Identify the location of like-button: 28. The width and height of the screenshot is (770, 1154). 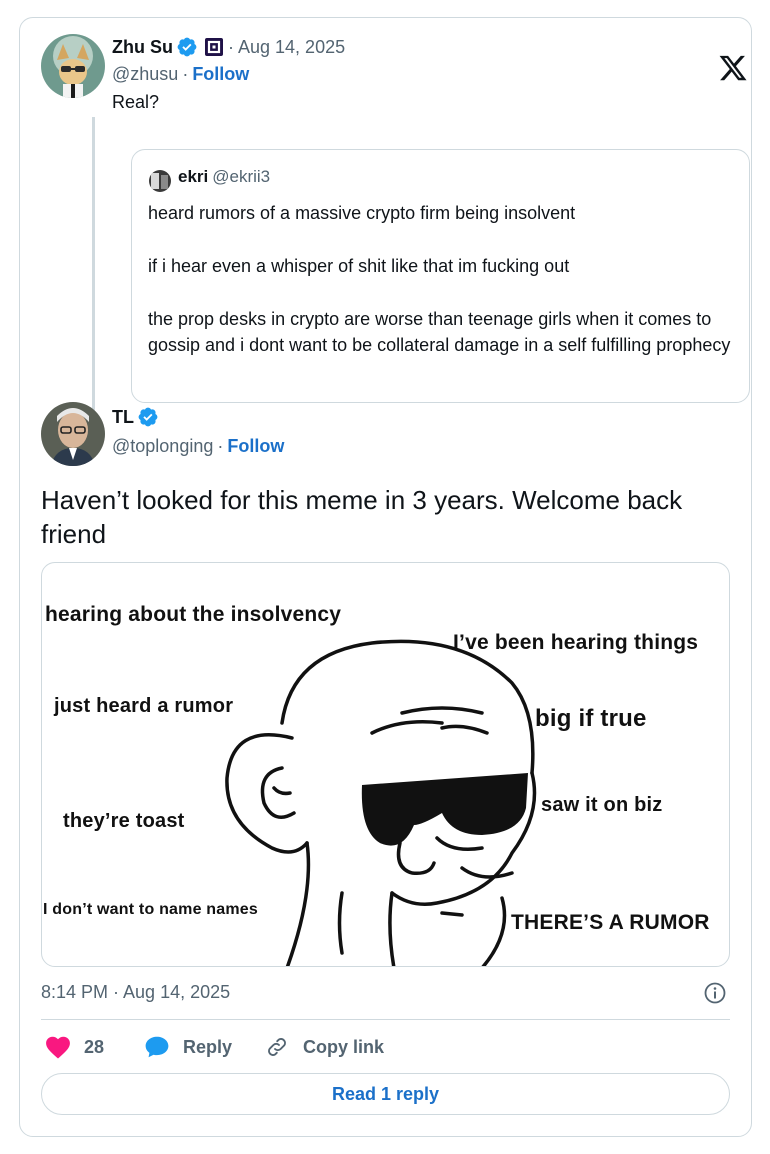
(74, 1047).